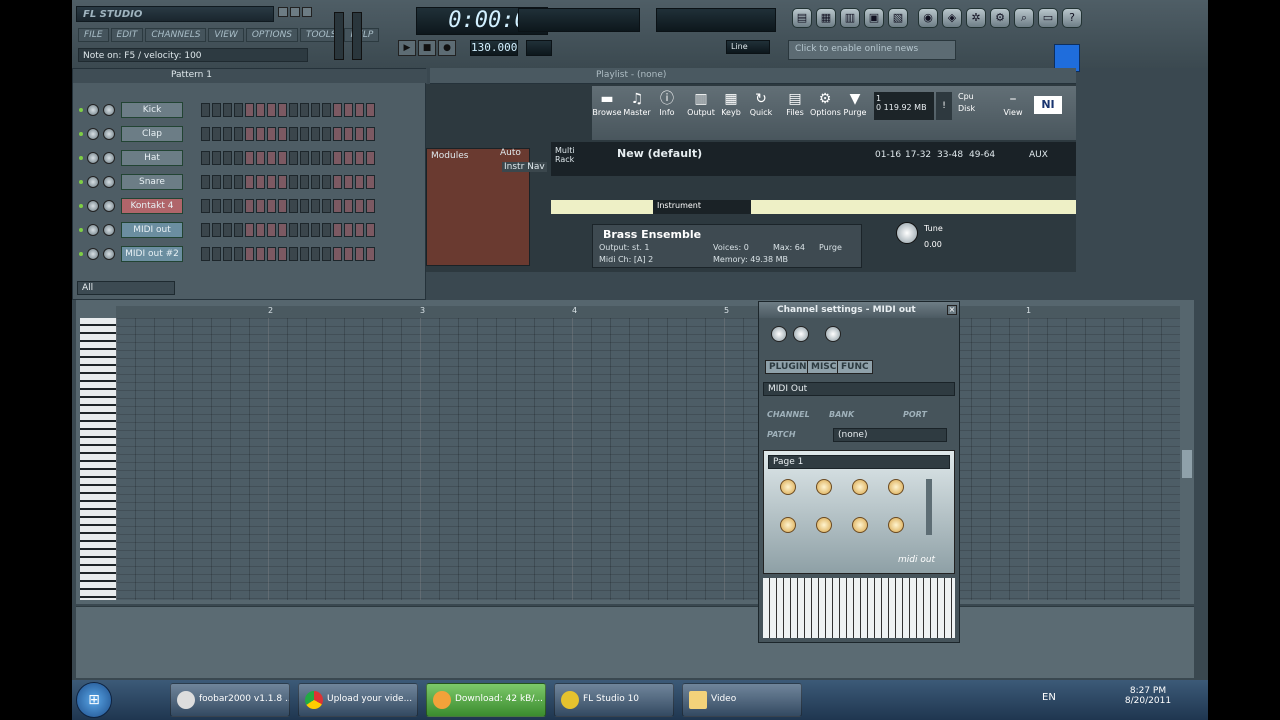 The image size is (1280, 720). I want to click on minimize-icon, so click(295, 12).